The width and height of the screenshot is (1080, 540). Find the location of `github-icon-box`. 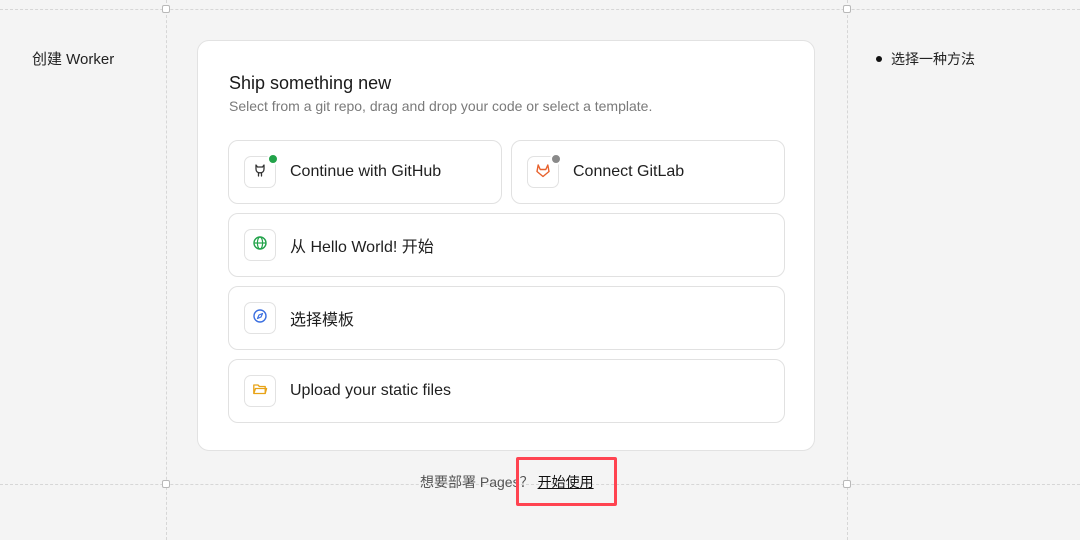

github-icon-box is located at coordinates (261, 170).